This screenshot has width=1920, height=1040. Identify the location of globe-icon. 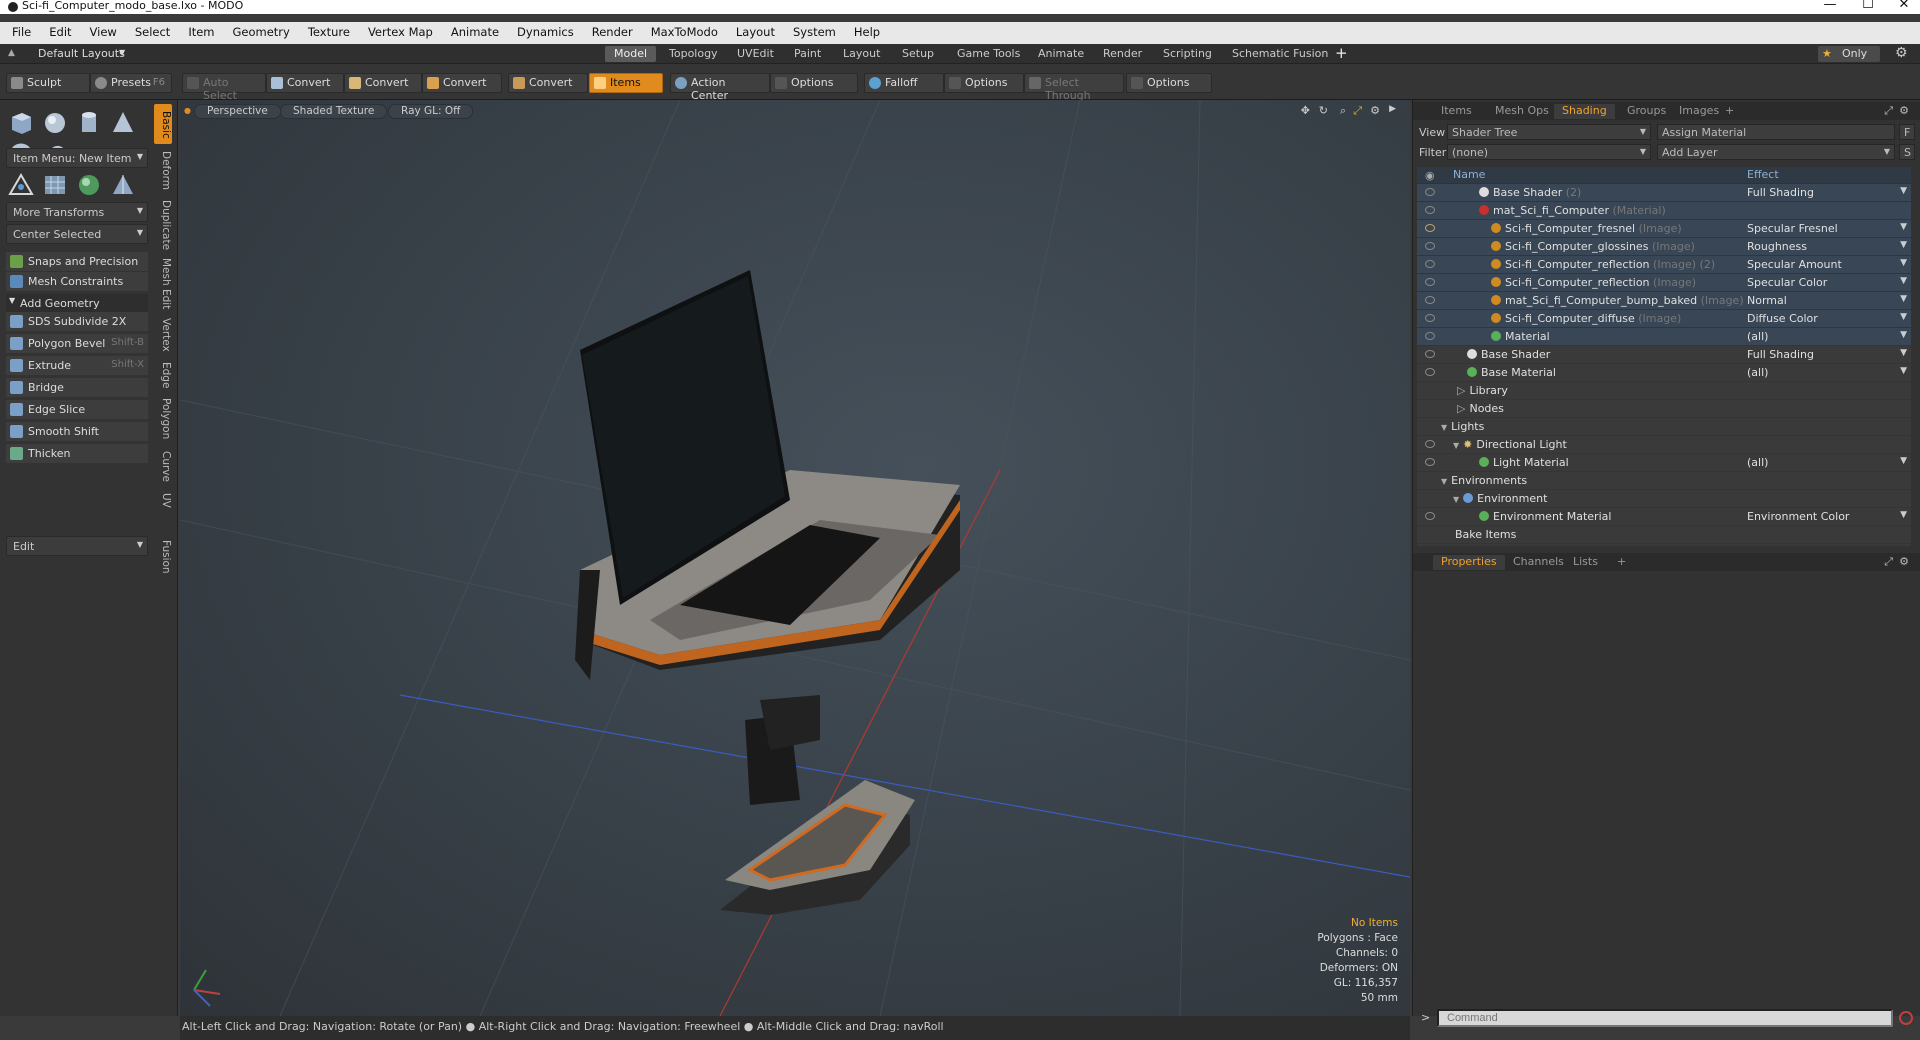
(89, 185).